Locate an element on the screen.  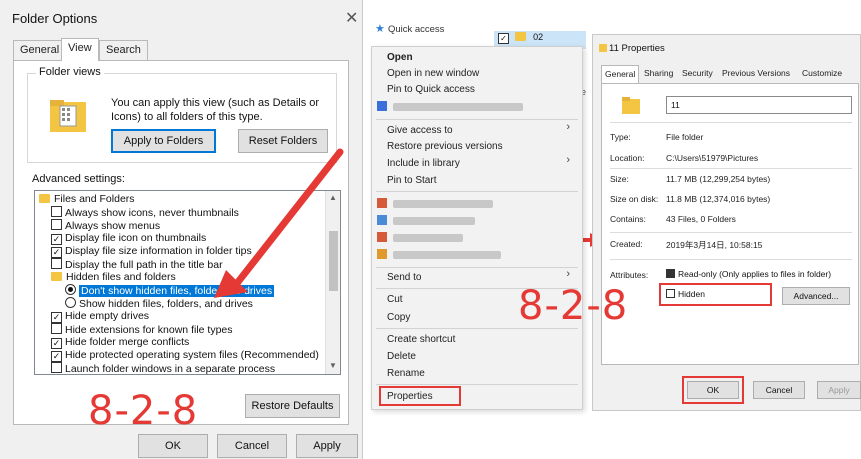
tab-view: View is located at coordinates (80, 49).